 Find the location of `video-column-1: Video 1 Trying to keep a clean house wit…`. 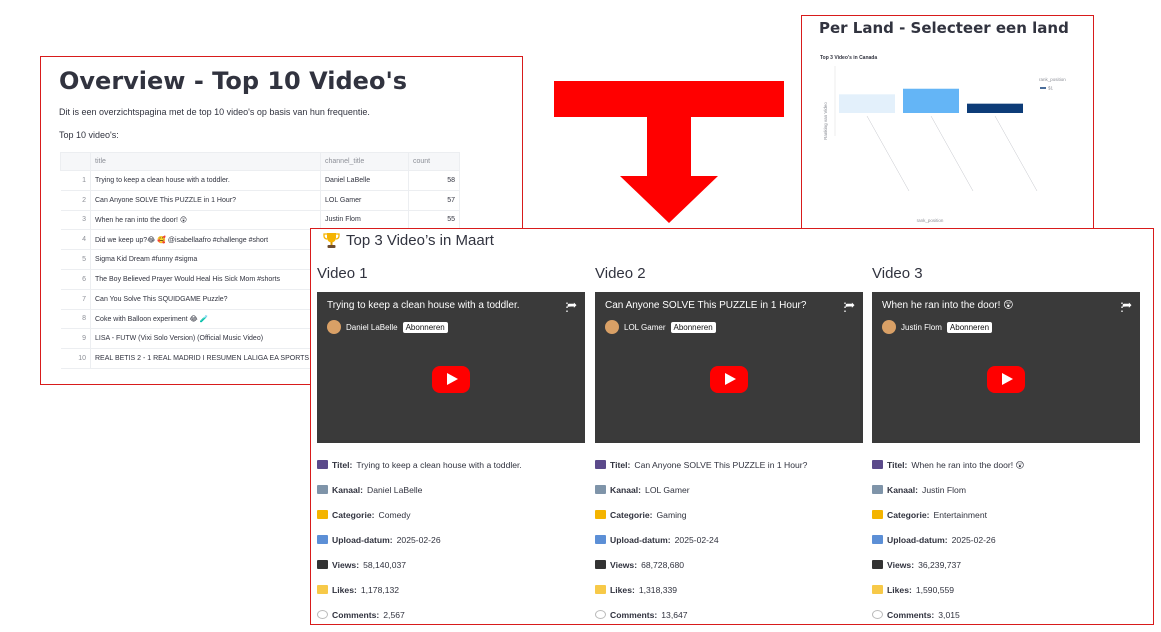

video-column-1: Video 1 Trying to keep a clean house wit… is located at coordinates (451, 444).